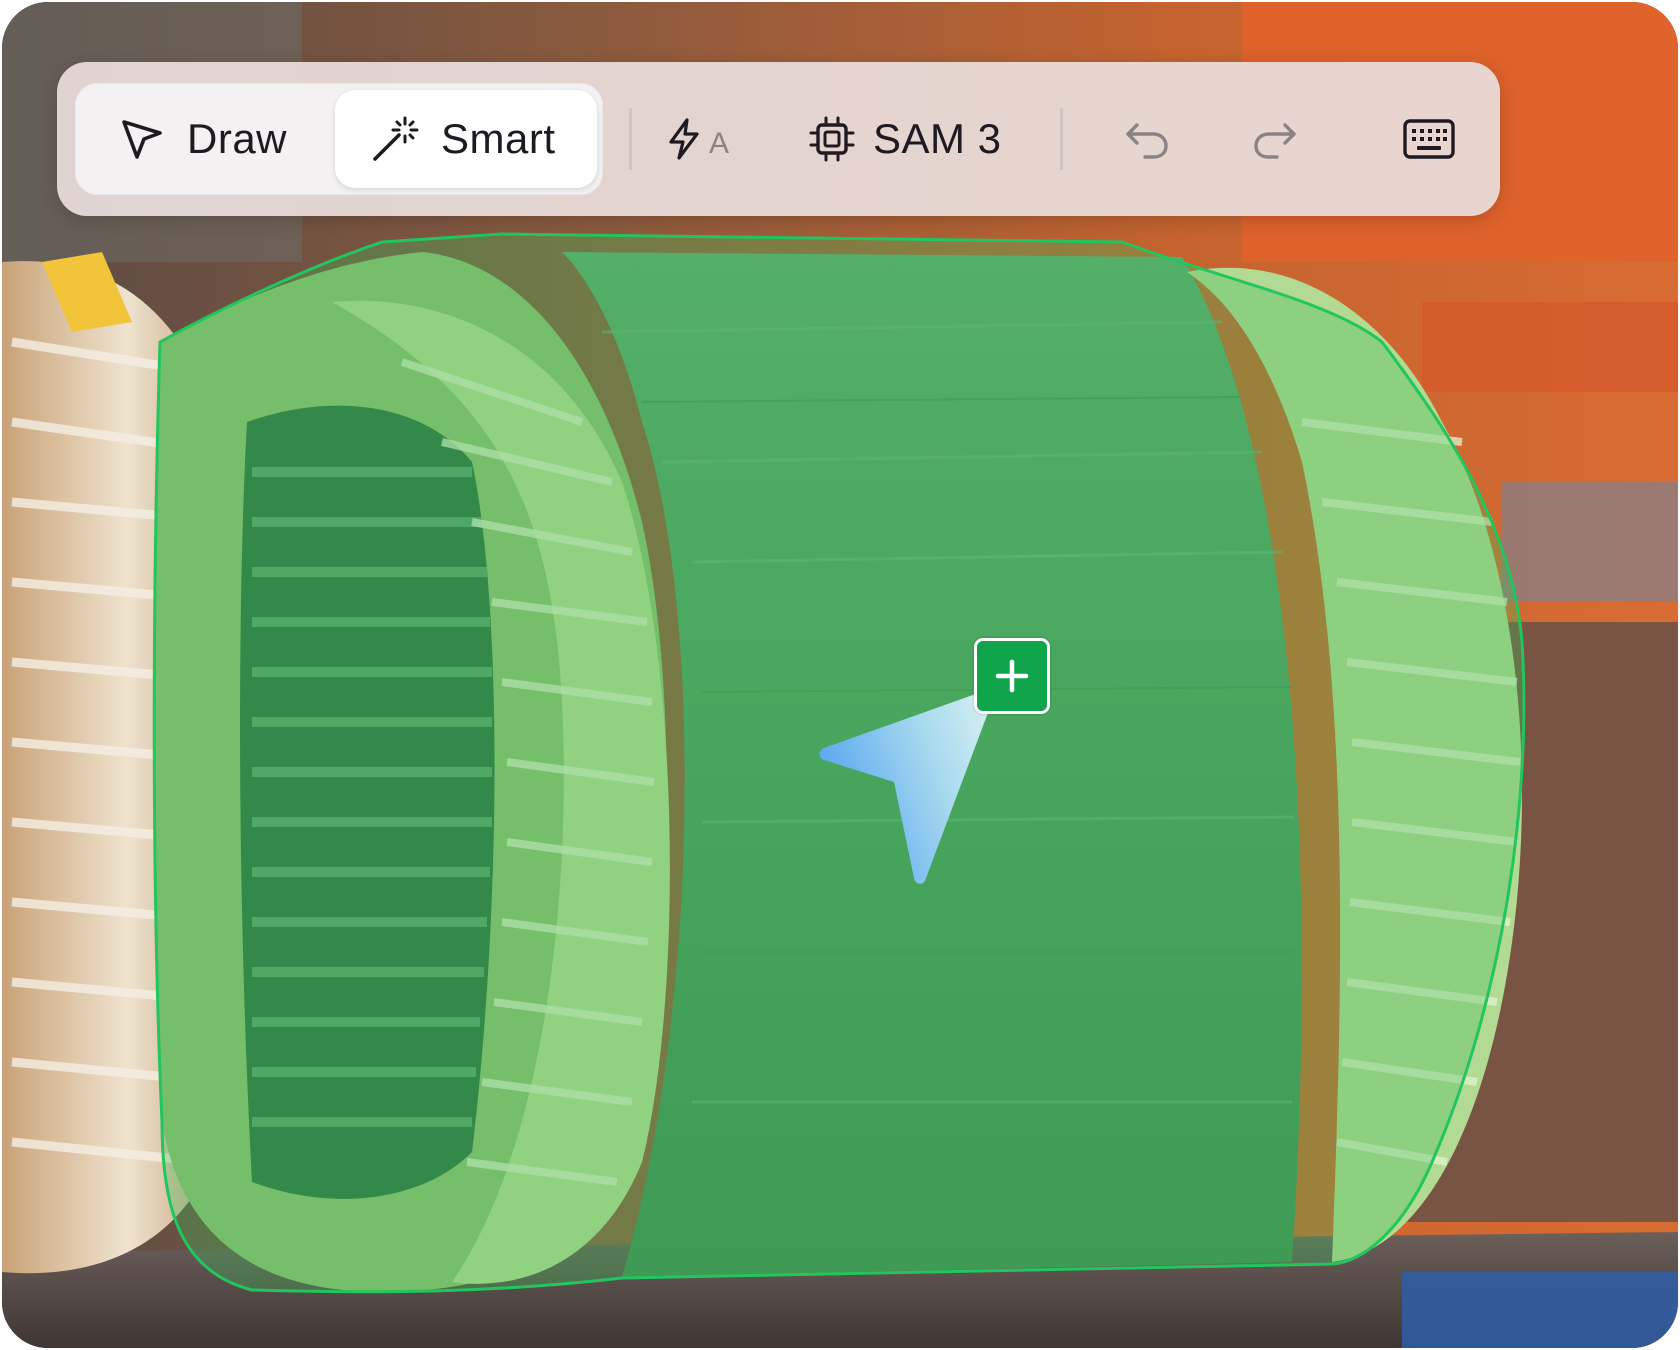 The width and height of the screenshot is (1680, 1350). I want to click on undo-icon, so click(1147, 139).